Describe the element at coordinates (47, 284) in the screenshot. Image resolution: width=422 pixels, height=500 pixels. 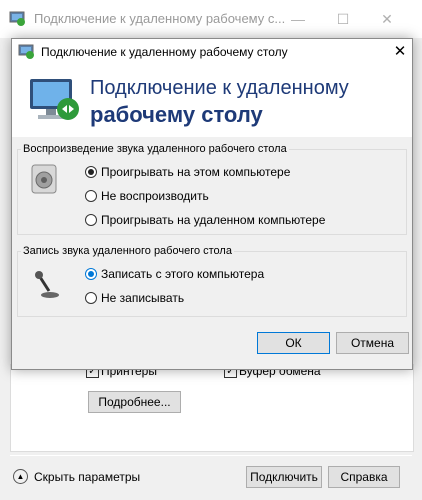
I see `microphone-icon` at that location.